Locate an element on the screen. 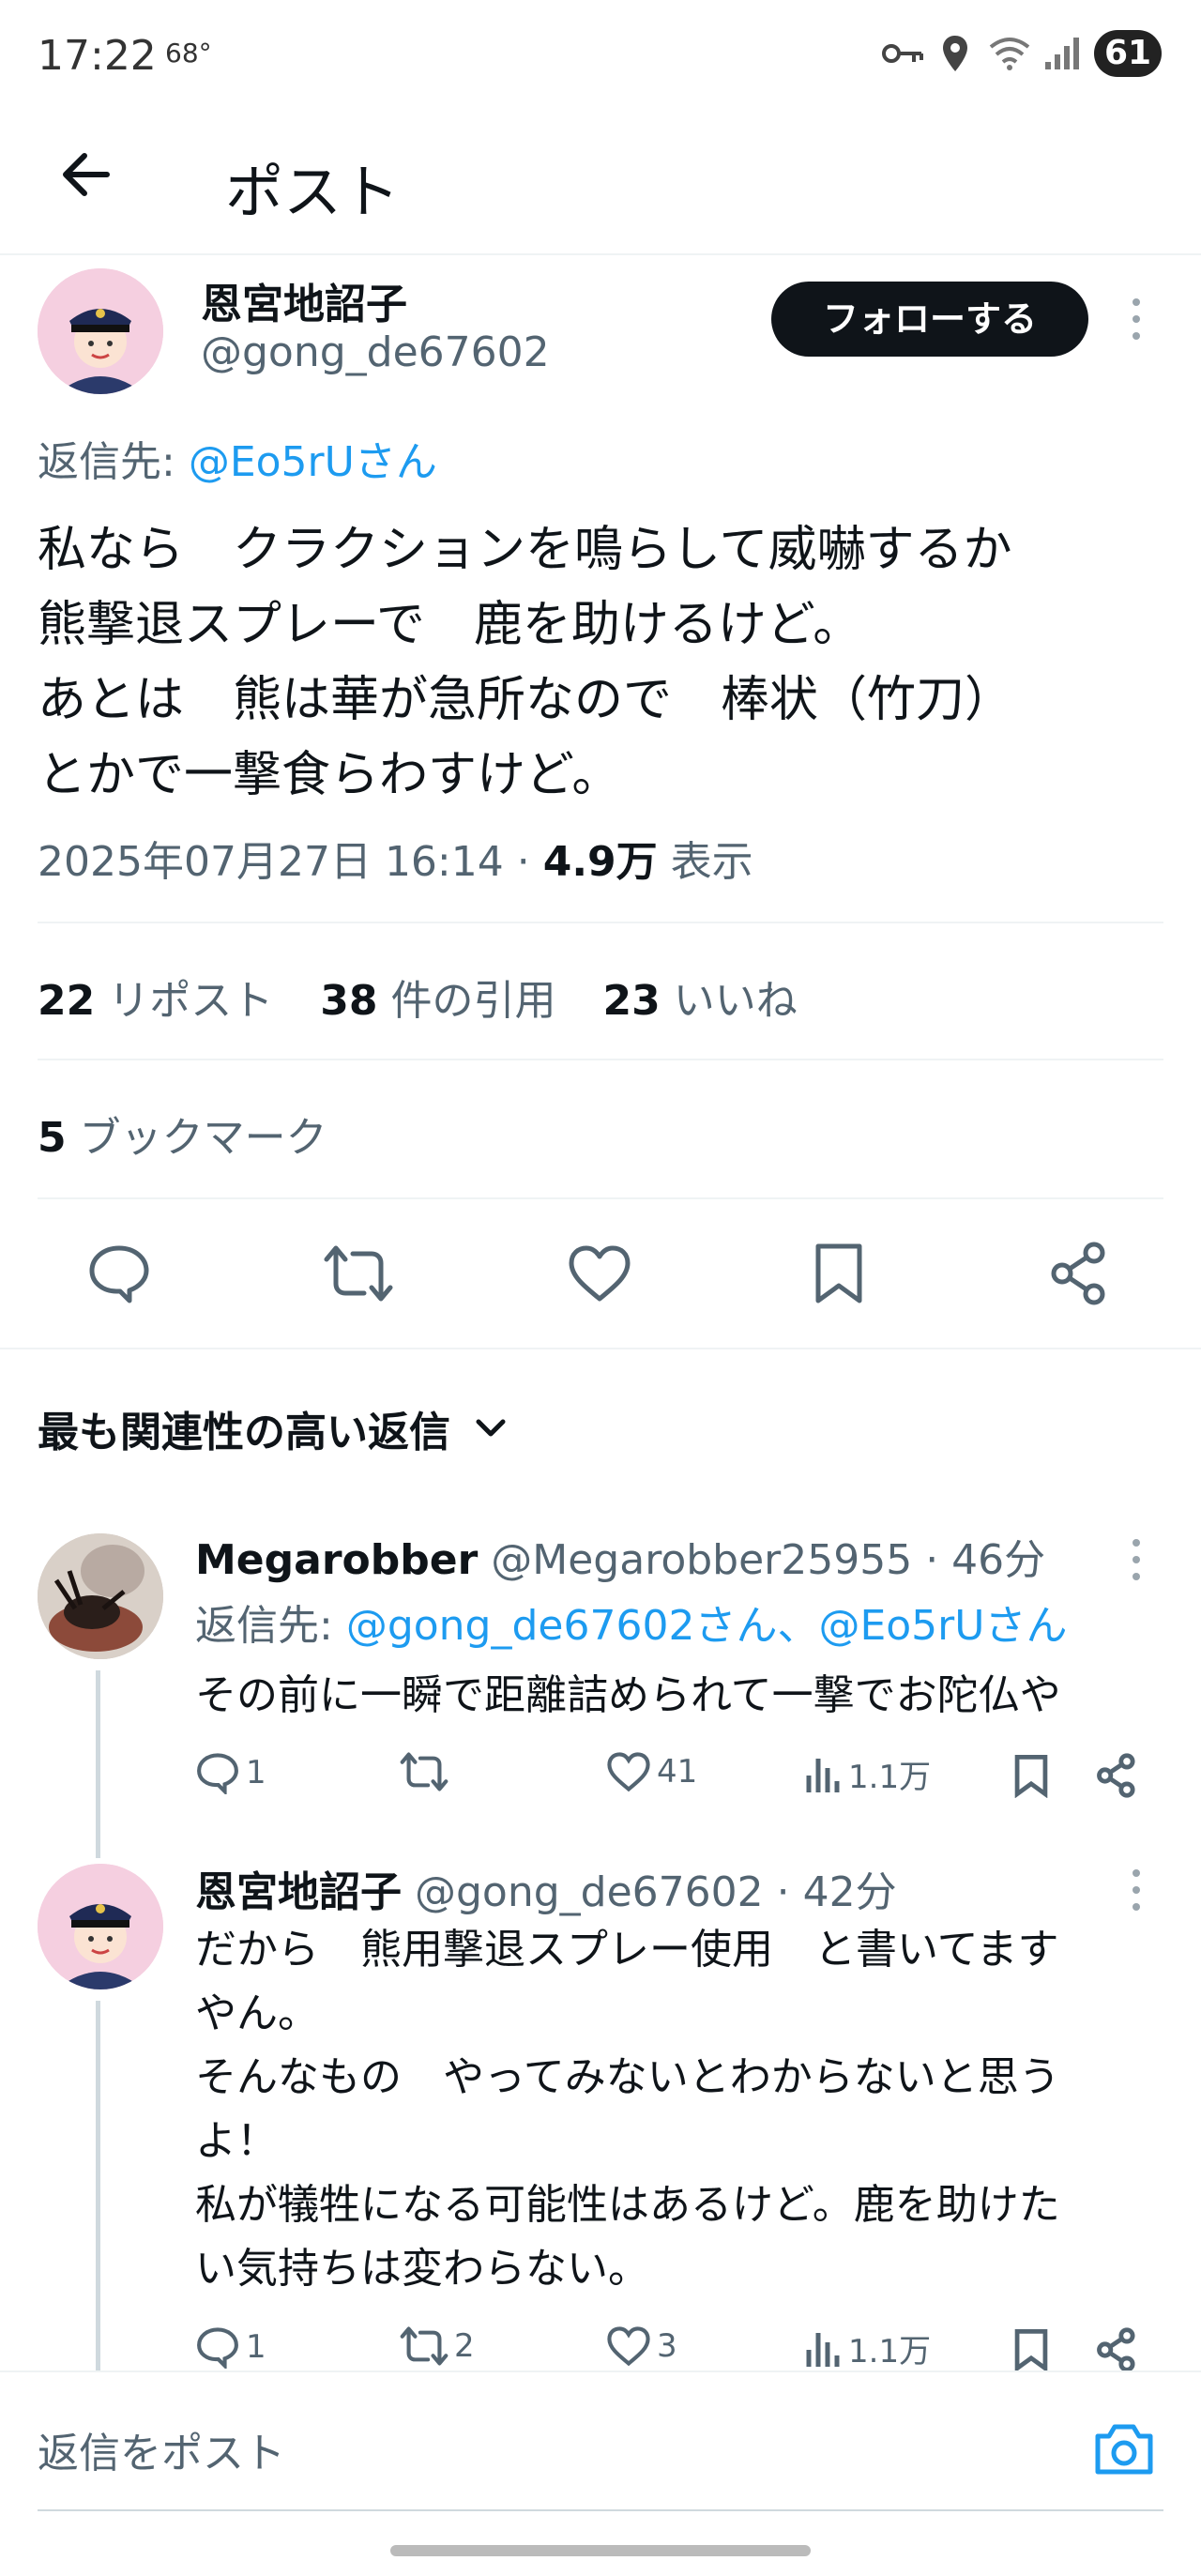 The height and width of the screenshot is (2576, 1201). replies-sort-label: 最も関連性の高い返信 is located at coordinates (244, 1432).